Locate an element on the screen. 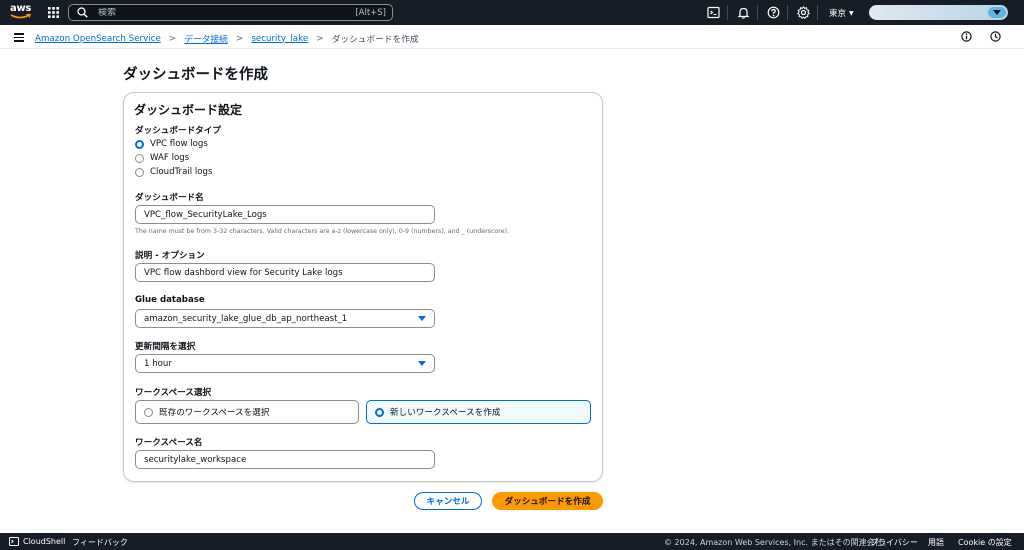 The height and width of the screenshot is (550, 1024). workspace-name-label: ワークスペース名 is located at coordinates (169, 443).